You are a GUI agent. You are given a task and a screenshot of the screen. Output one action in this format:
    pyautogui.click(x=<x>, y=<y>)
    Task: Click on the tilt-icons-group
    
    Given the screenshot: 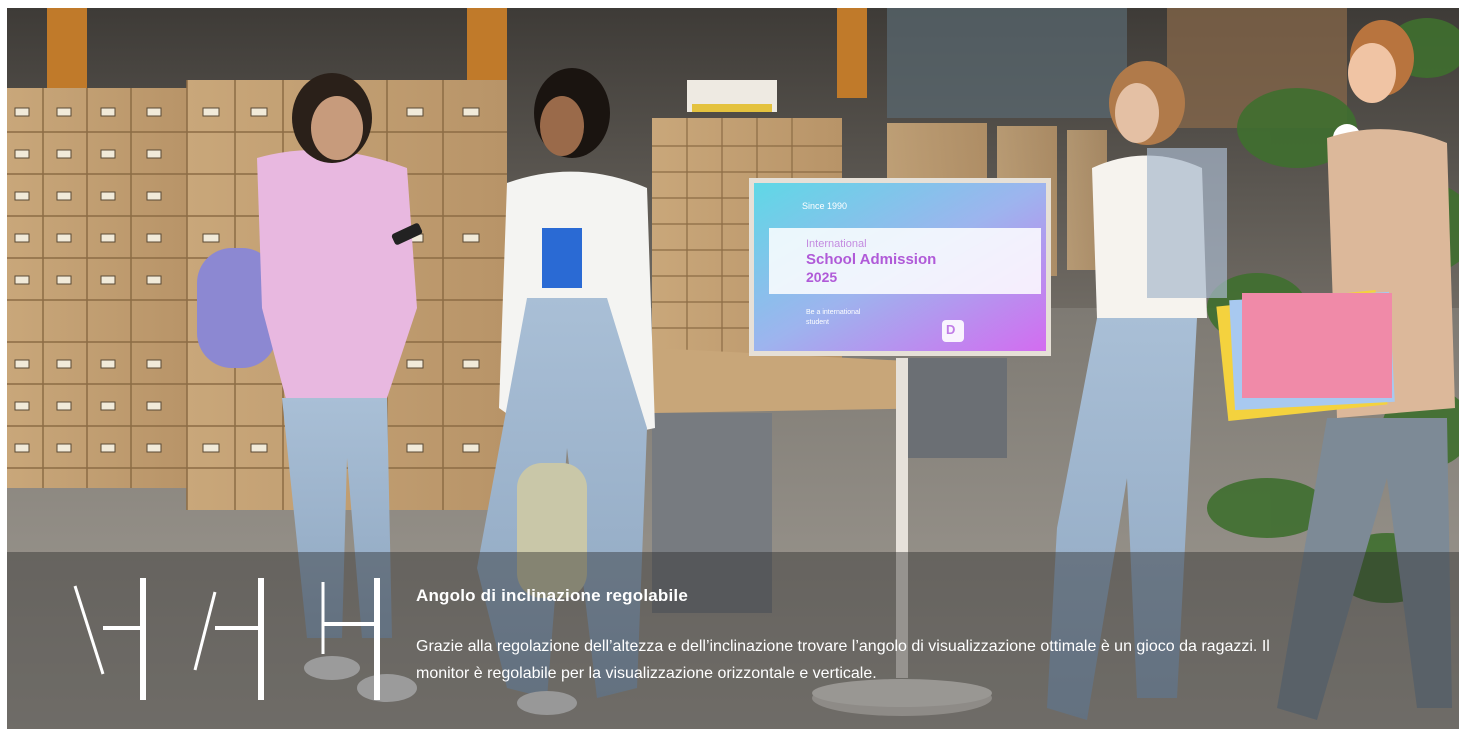 What is the action you would take?
    pyautogui.click(x=226, y=639)
    